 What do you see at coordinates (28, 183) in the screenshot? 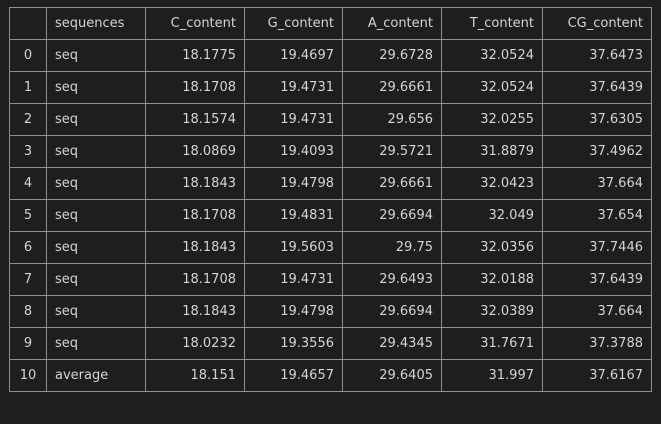
I see `row-index: 4` at bounding box center [28, 183].